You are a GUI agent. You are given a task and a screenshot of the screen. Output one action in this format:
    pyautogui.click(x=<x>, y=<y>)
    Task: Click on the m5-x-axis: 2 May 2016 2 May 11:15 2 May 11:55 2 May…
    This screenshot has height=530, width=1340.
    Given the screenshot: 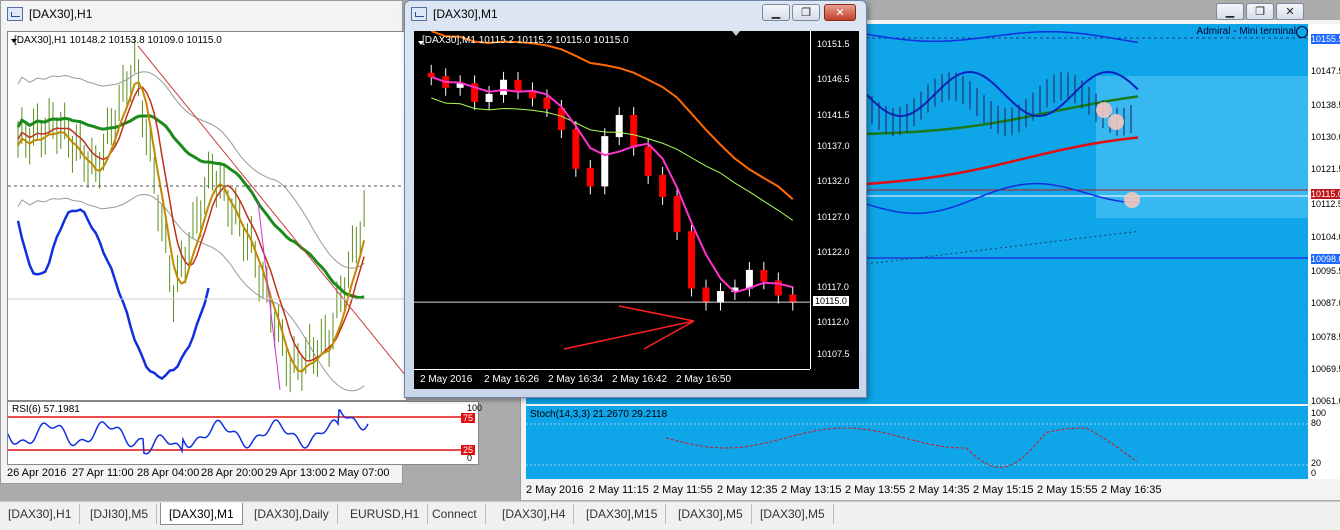 What is the action you would take?
    pyautogui.click(x=917, y=490)
    